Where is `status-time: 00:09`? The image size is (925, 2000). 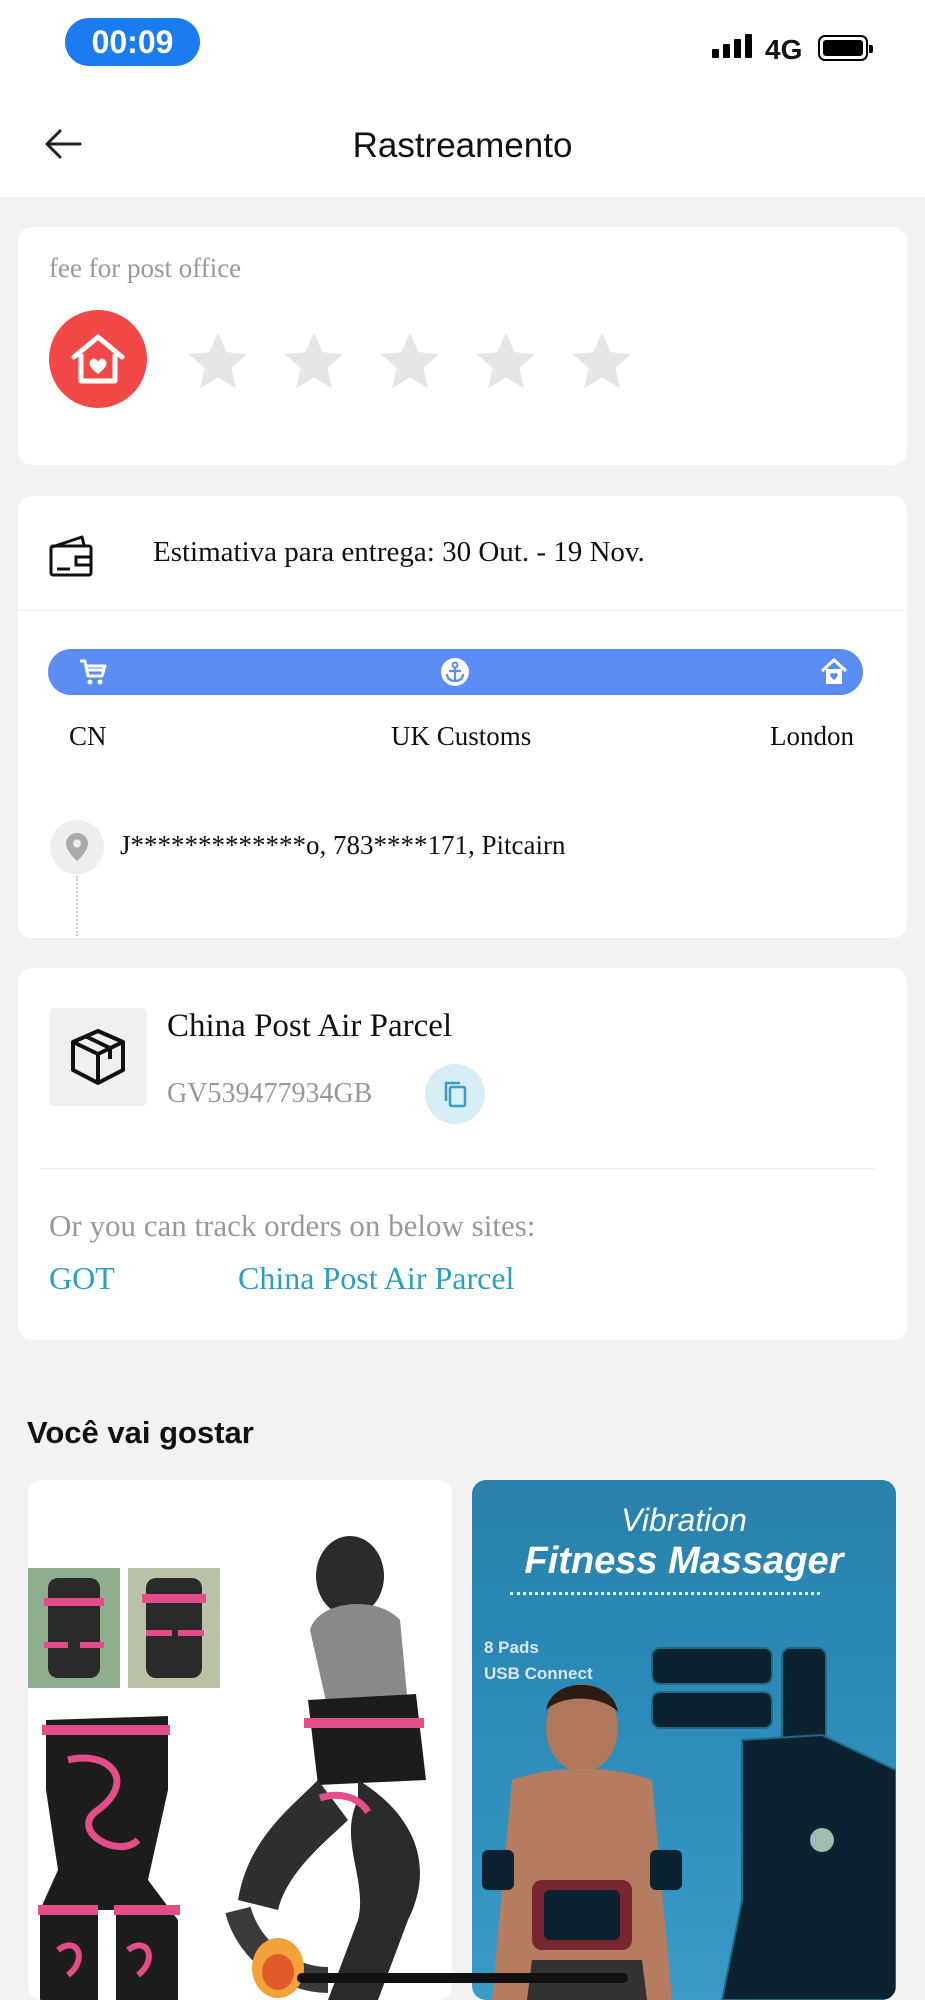 status-time: 00:09 is located at coordinates (132, 42).